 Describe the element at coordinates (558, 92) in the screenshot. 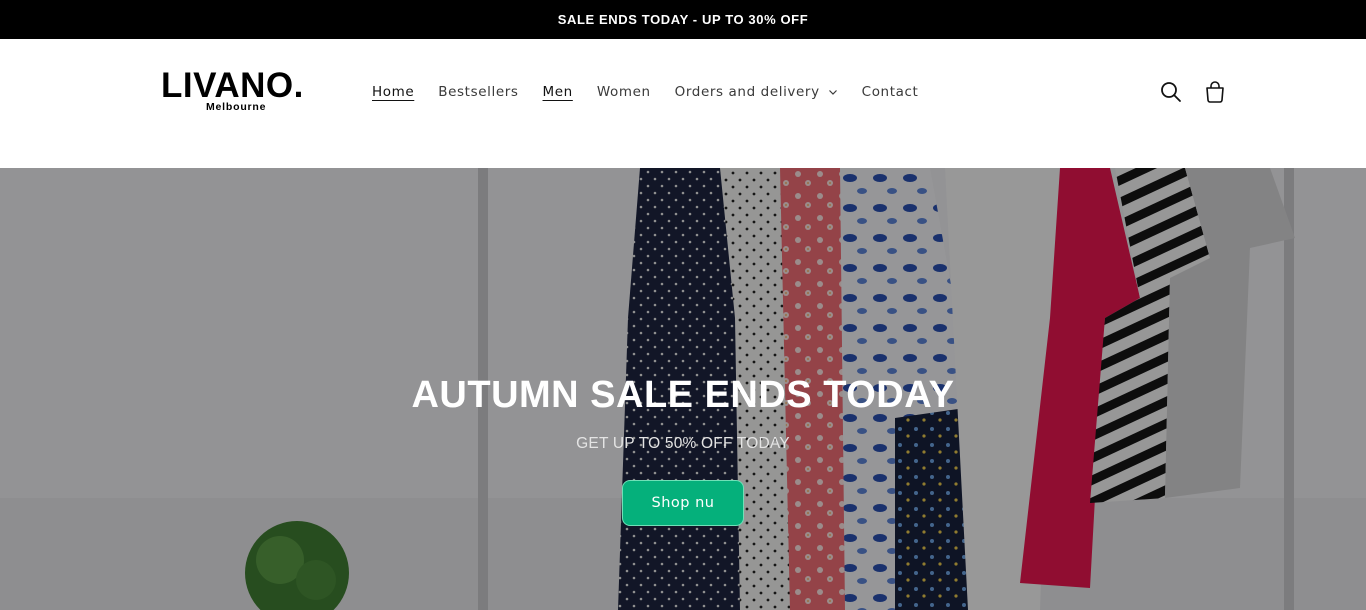

I see `nav-item-men: Men` at that location.